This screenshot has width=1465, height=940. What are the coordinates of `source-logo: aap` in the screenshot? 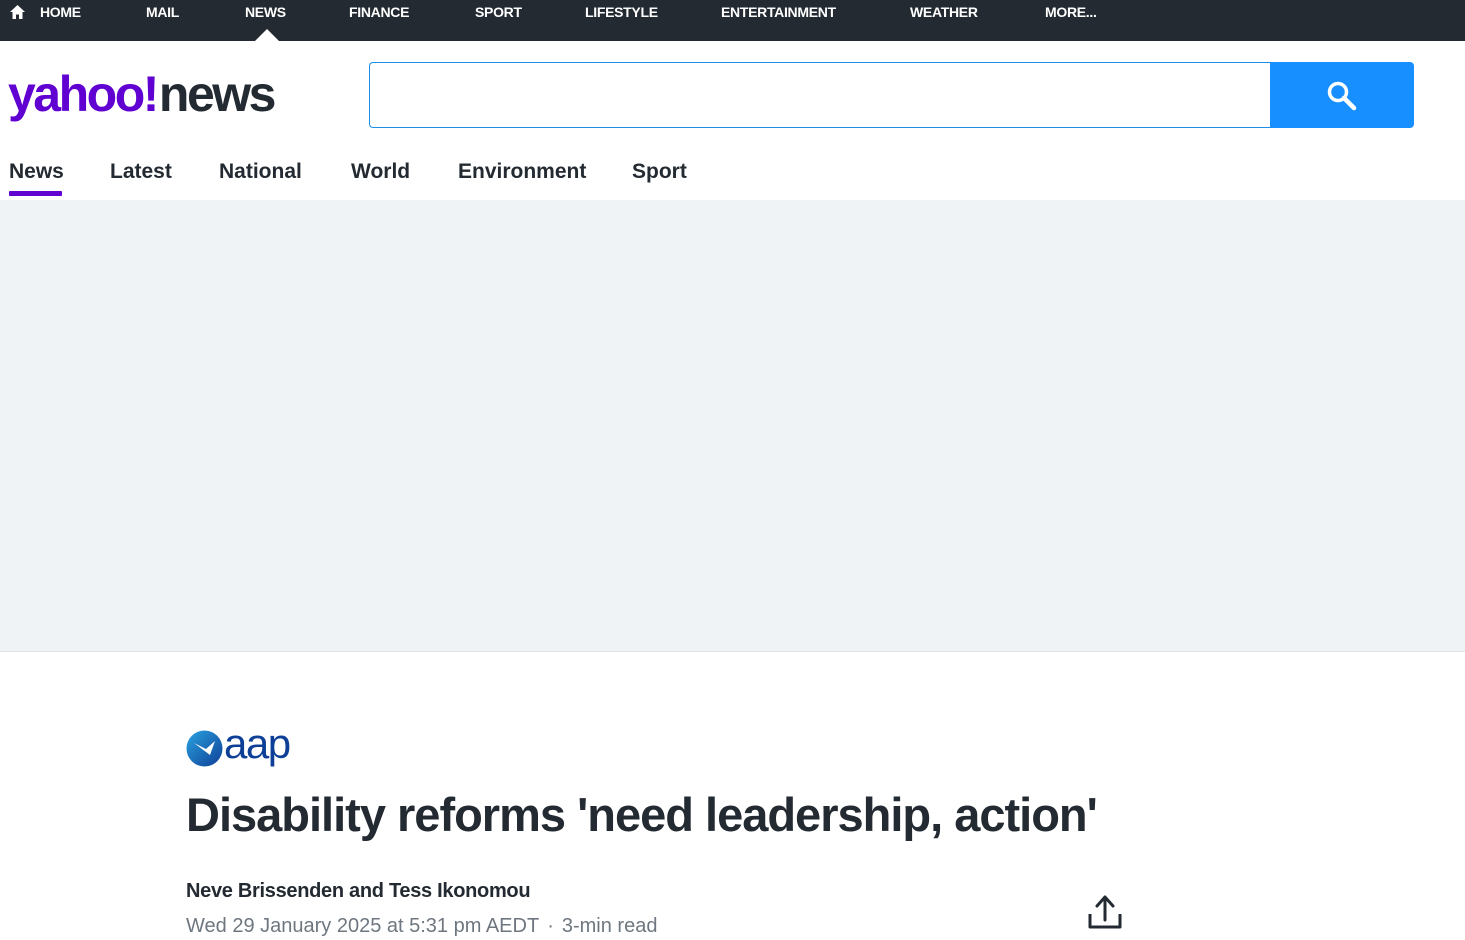 It's located at (246, 747).